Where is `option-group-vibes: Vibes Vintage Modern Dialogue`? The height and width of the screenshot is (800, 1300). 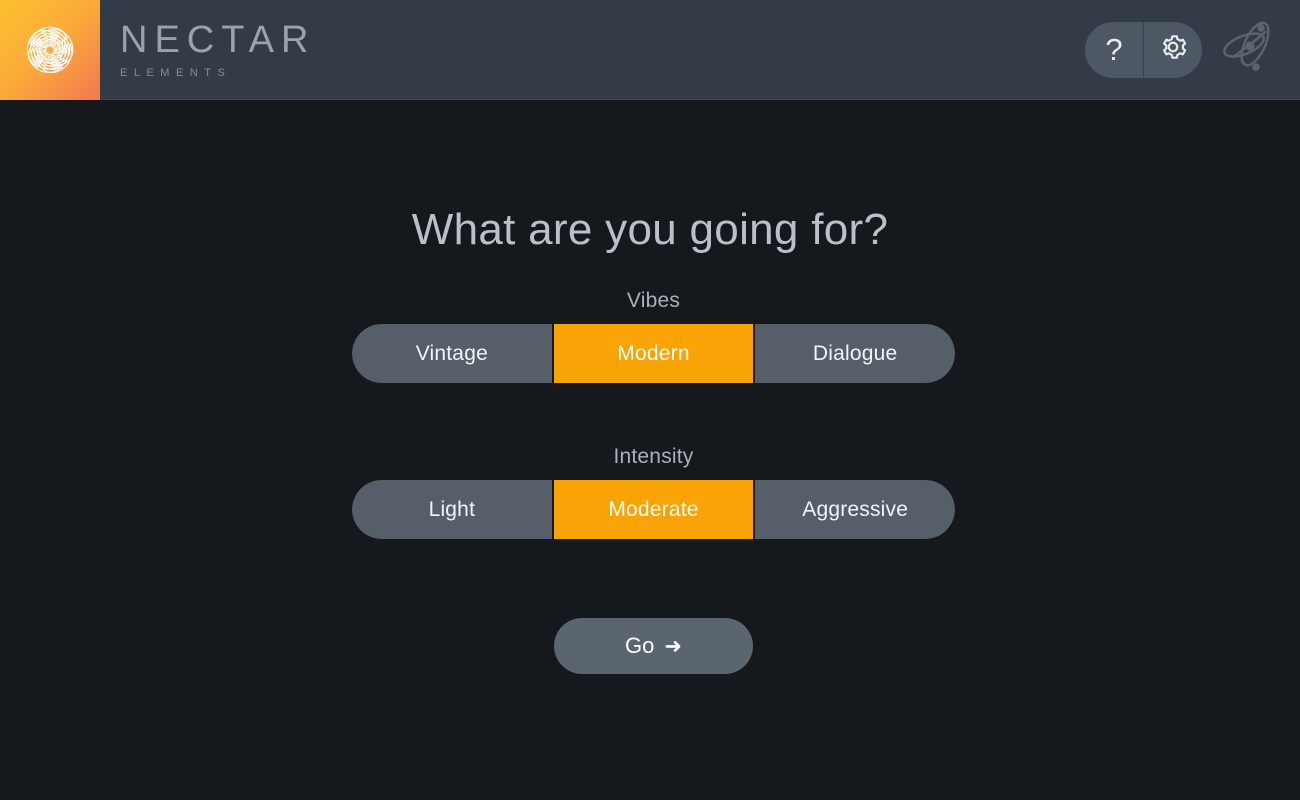
option-group-vibes: Vibes Vintage Modern Dialogue is located at coordinates (653, 336).